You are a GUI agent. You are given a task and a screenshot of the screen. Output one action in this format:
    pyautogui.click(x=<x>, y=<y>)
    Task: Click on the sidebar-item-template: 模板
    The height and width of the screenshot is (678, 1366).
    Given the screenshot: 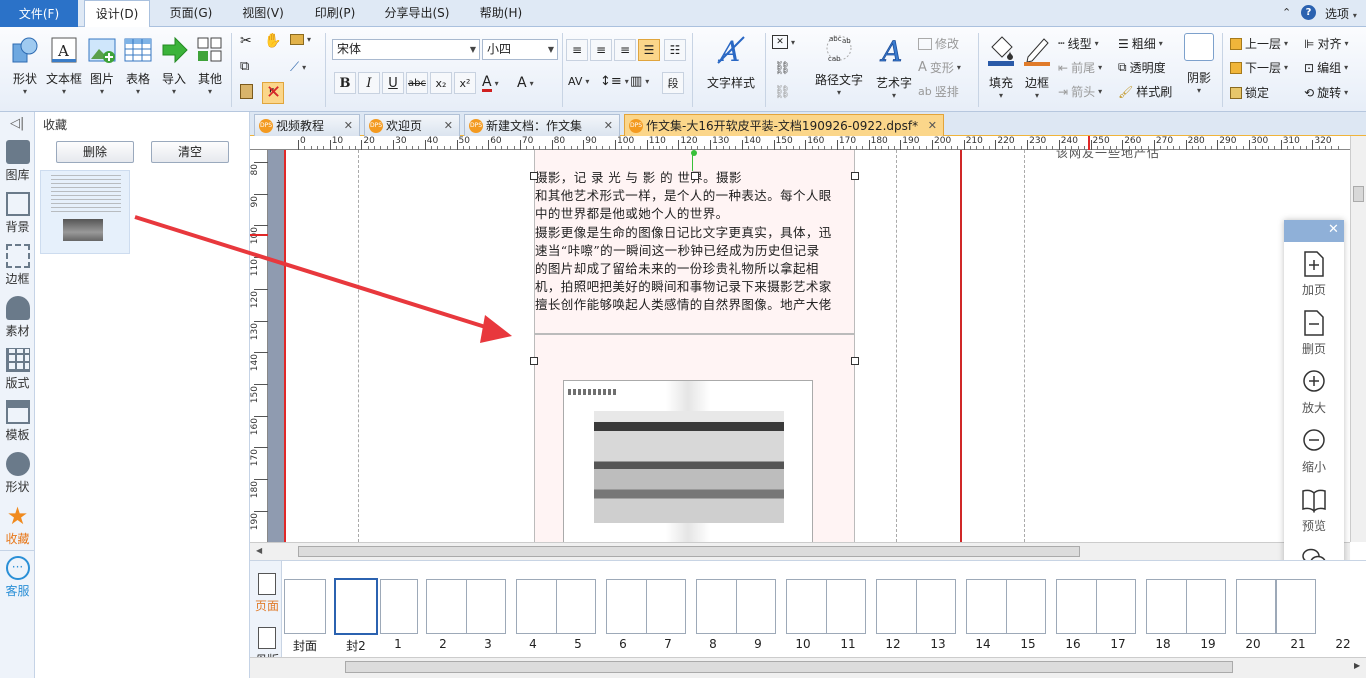 What is the action you would take?
    pyautogui.click(x=17, y=421)
    